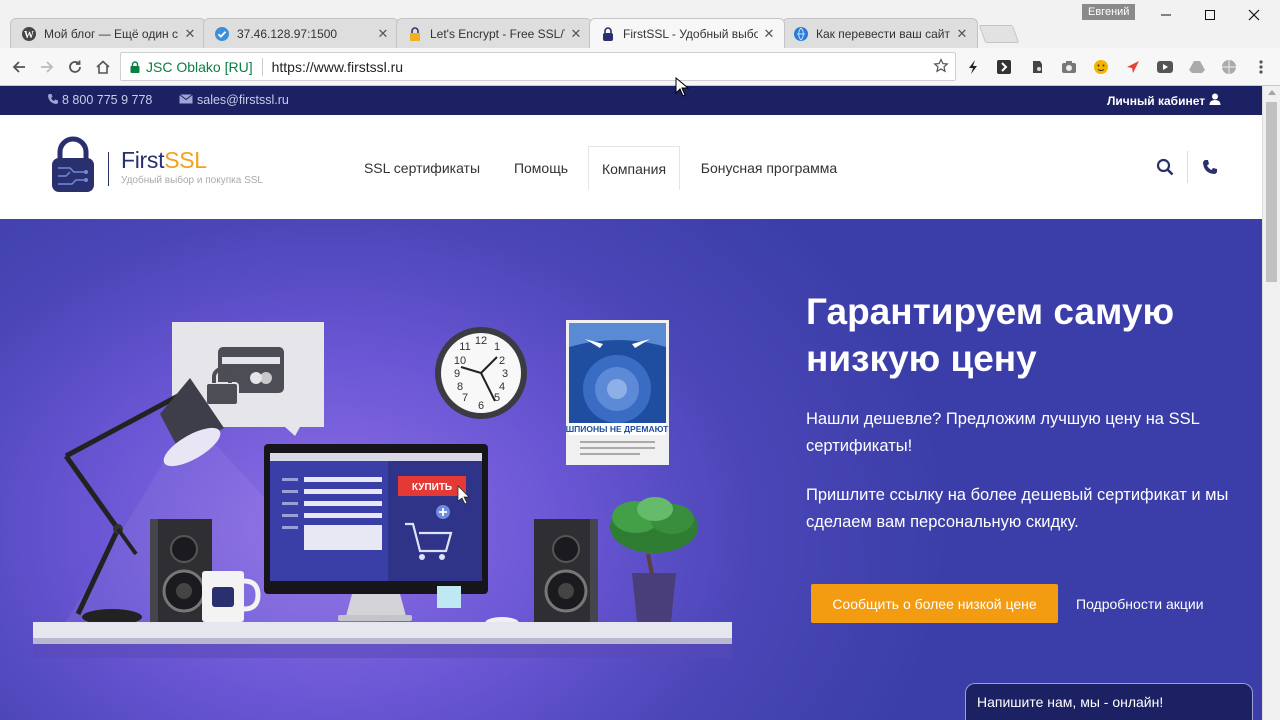 The height and width of the screenshot is (720, 1280). Describe the element at coordinates (538, 66) in the screenshot. I see `address-bar: JSC Oblako [RU] https://www.firstssl.ru` at that location.